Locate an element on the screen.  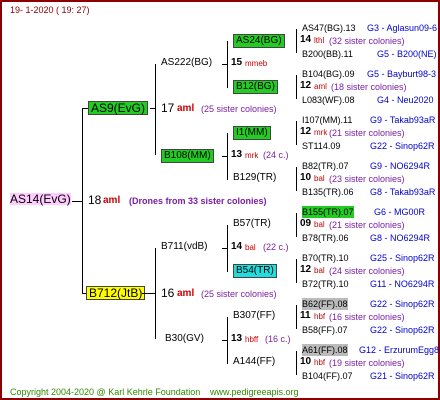
root-suffix: aml is located at coordinates (112, 200).